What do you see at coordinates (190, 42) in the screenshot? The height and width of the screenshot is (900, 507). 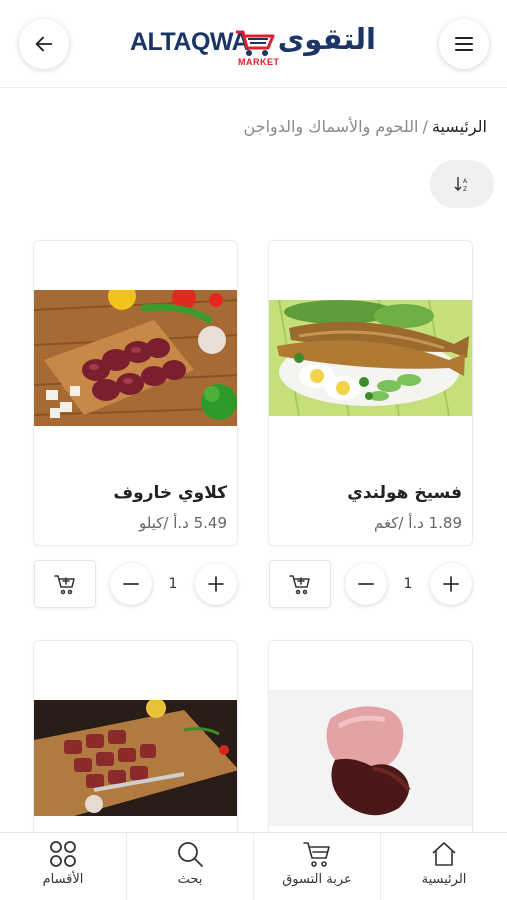 I see `logo-latin-text: ALTAQWA` at bounding box center [190, 42].